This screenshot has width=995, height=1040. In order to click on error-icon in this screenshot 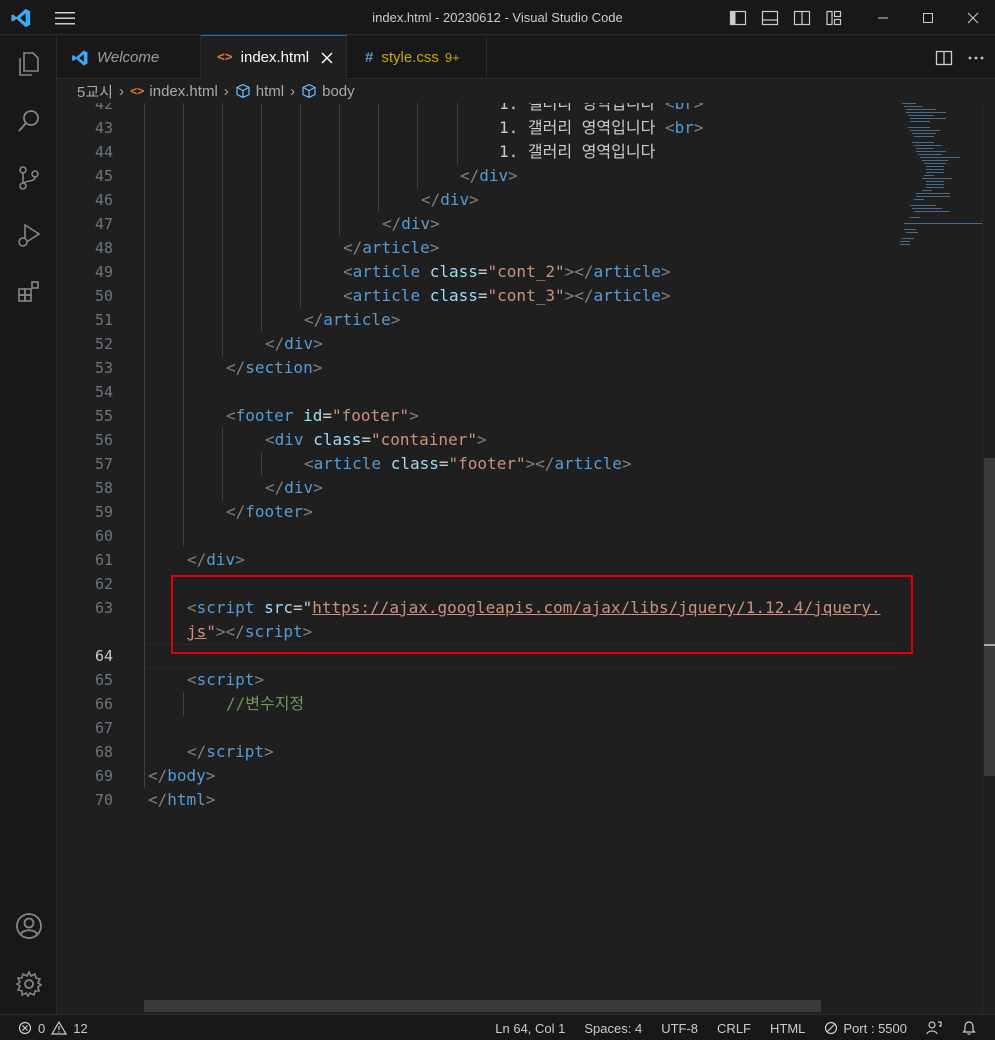, I will do `click(25, 1028)`.